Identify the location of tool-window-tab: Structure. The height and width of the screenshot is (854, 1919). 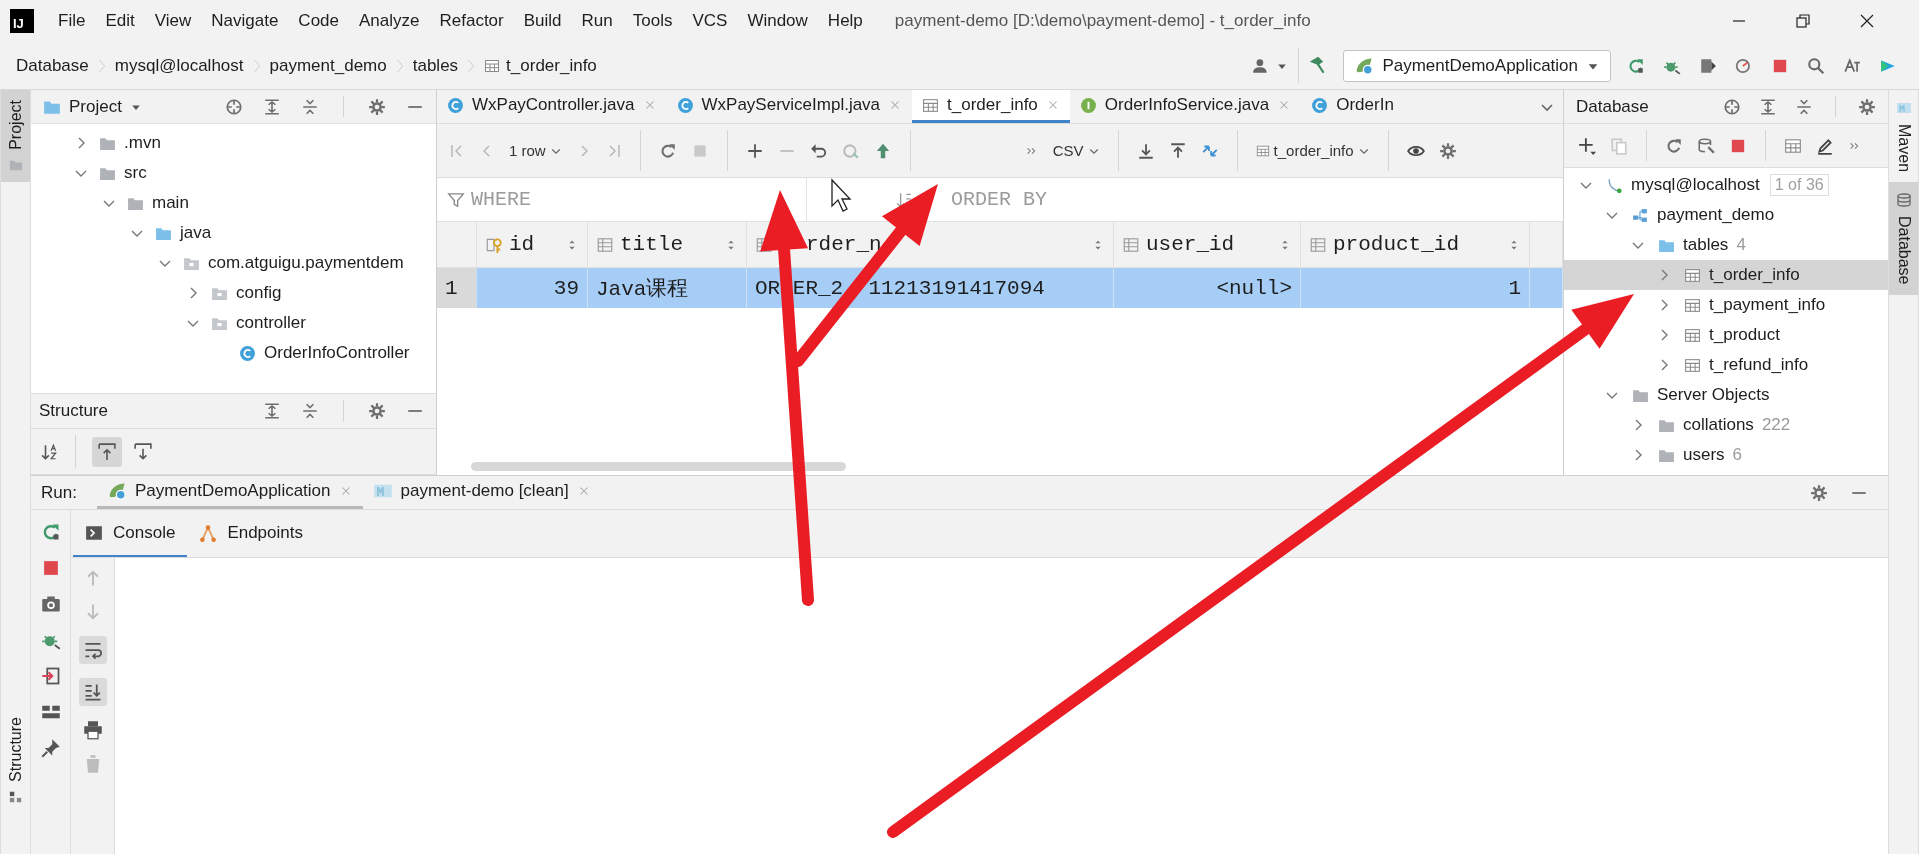
(15, 760).